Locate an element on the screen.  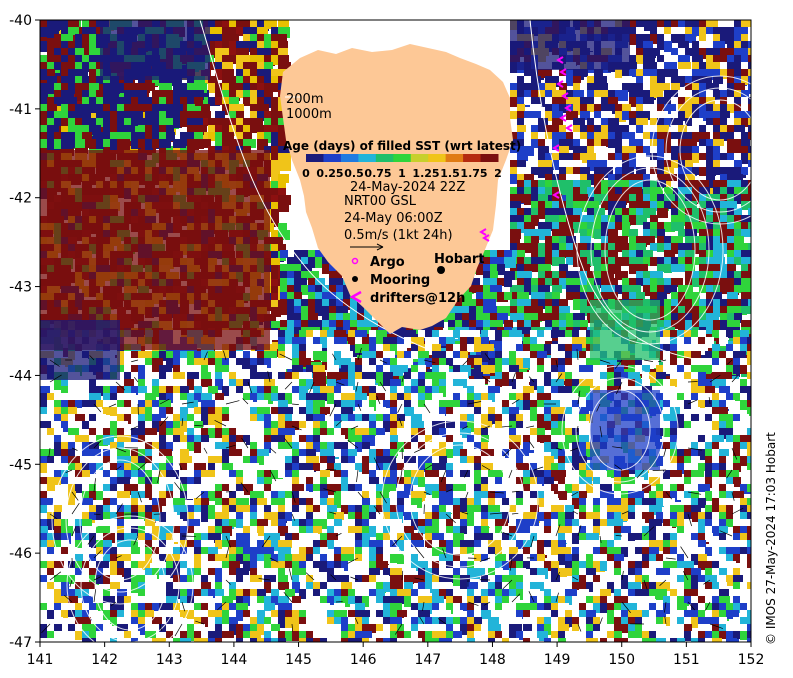
y-tick-label: -43 is located at coordinates (20, 288).